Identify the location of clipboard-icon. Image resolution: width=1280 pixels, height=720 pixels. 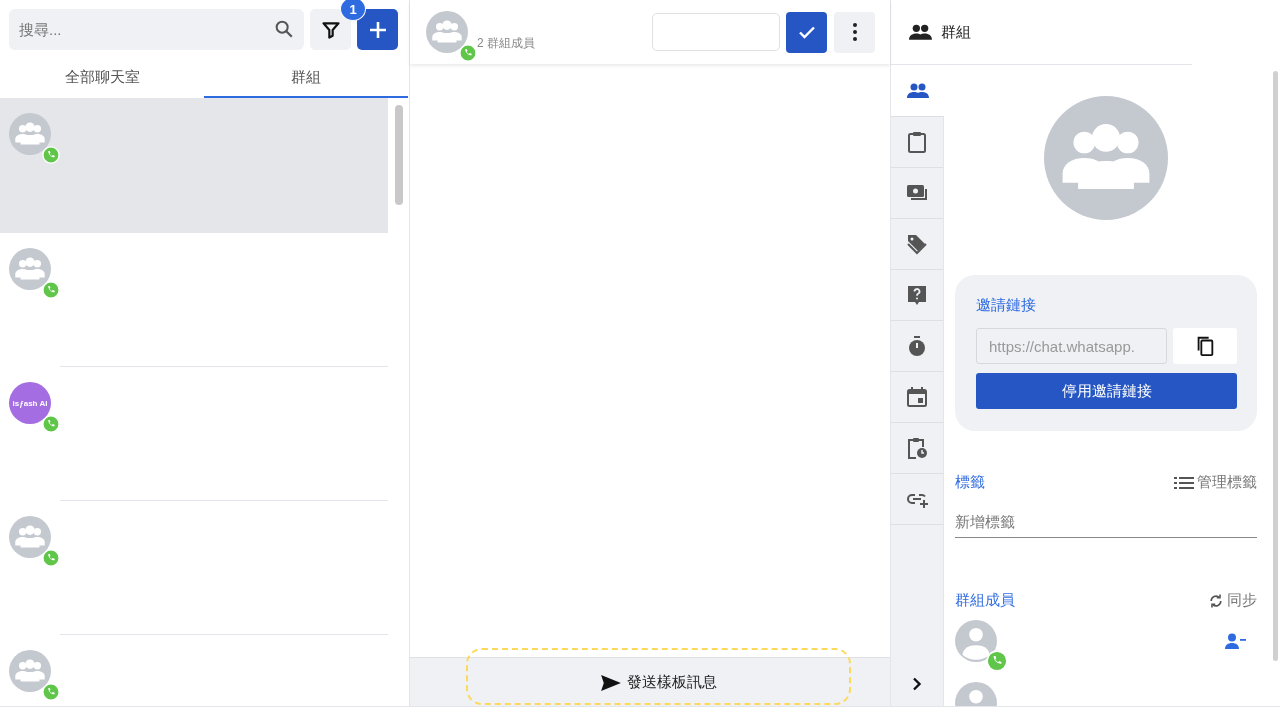
(917, 142).